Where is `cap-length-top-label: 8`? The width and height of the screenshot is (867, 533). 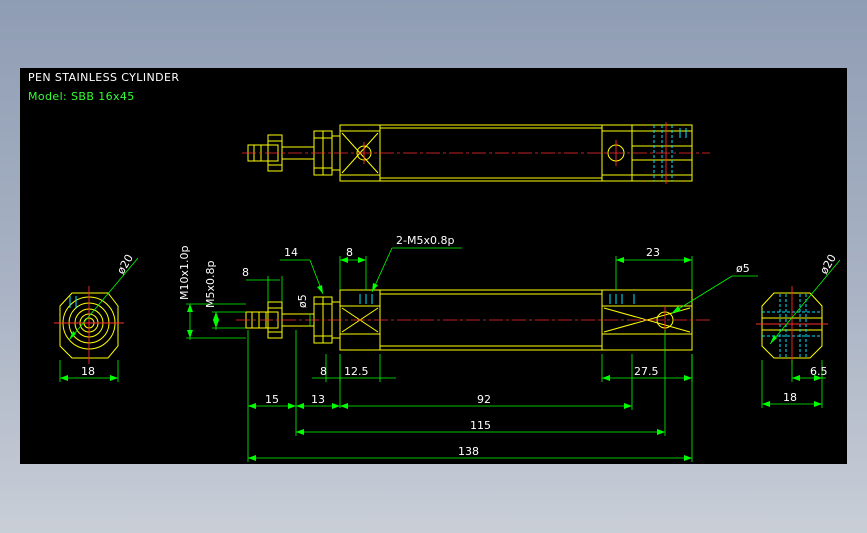
cap-length-top-label: 8 is located at coordinates (349, 252).